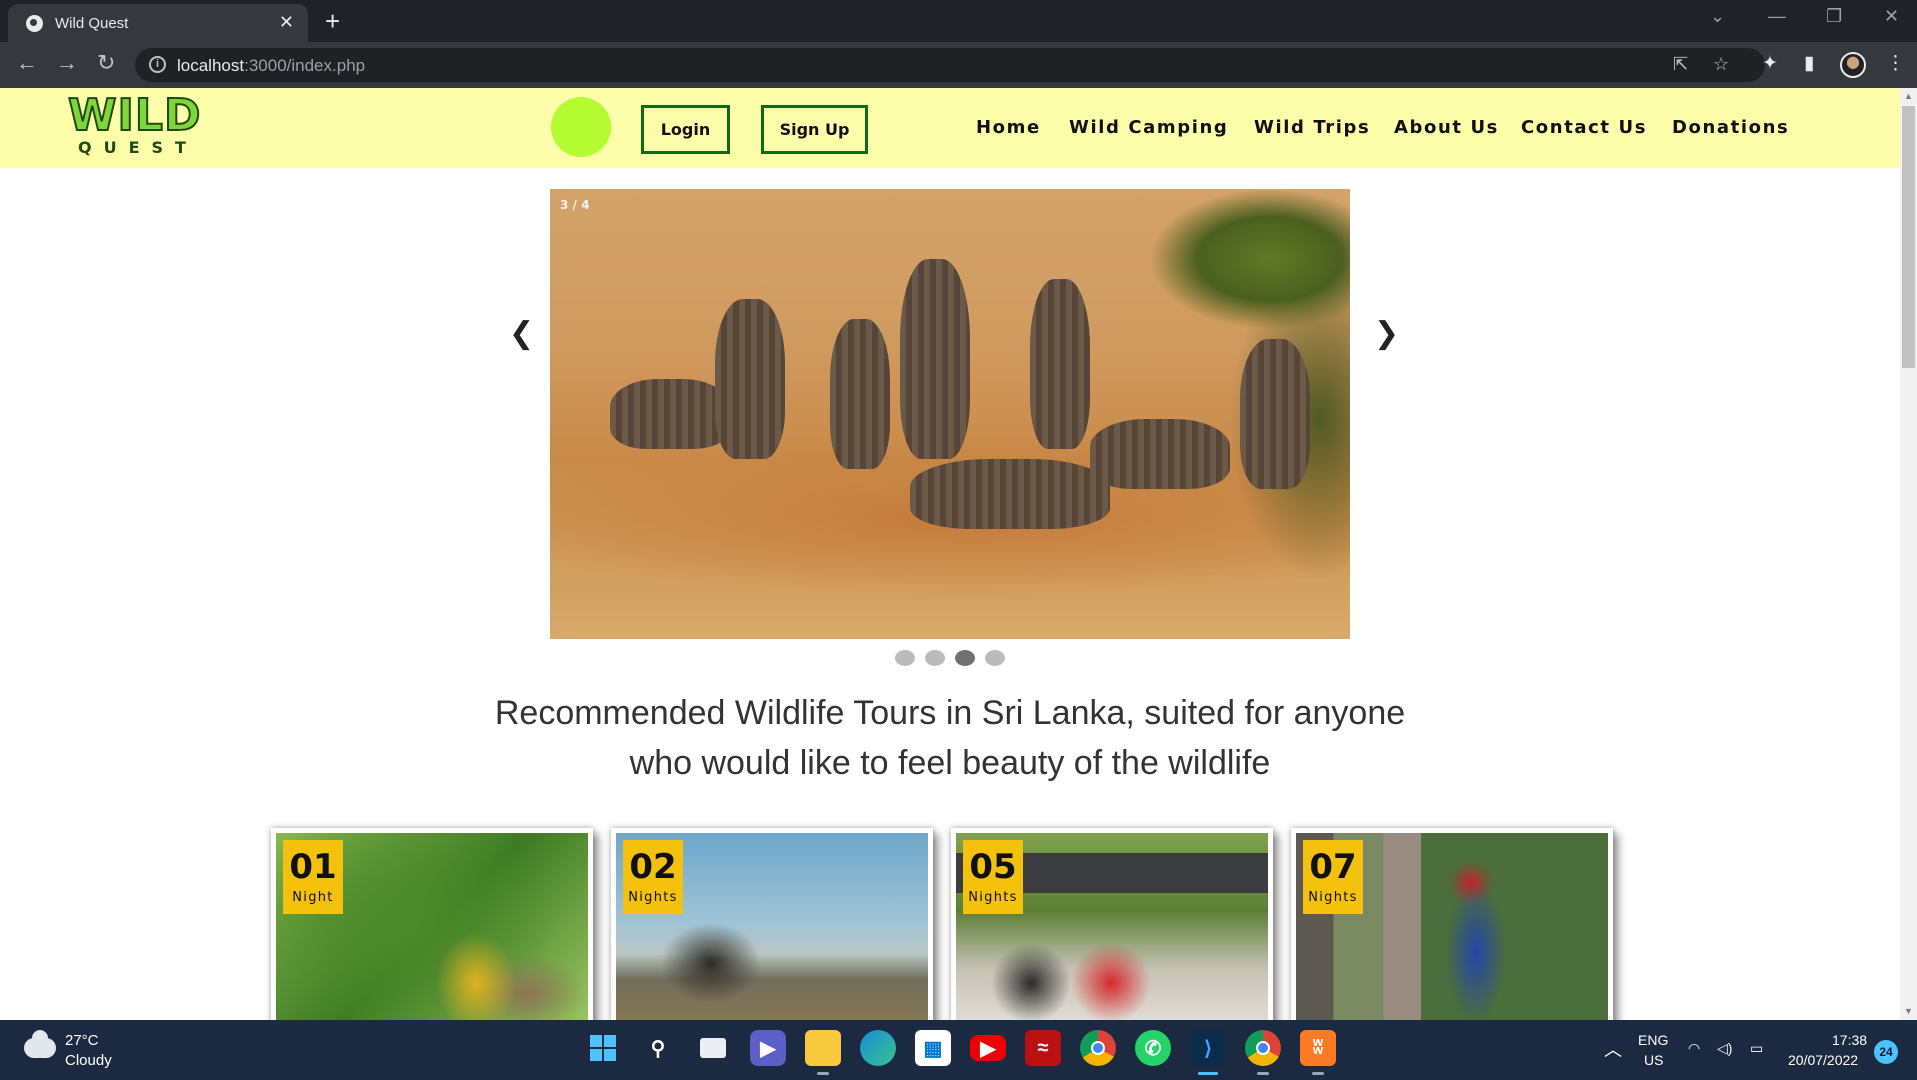  Describe the element at coordinates (1386, 333) in the screenshot. I see `carousel-next-button: ❯` at that location.